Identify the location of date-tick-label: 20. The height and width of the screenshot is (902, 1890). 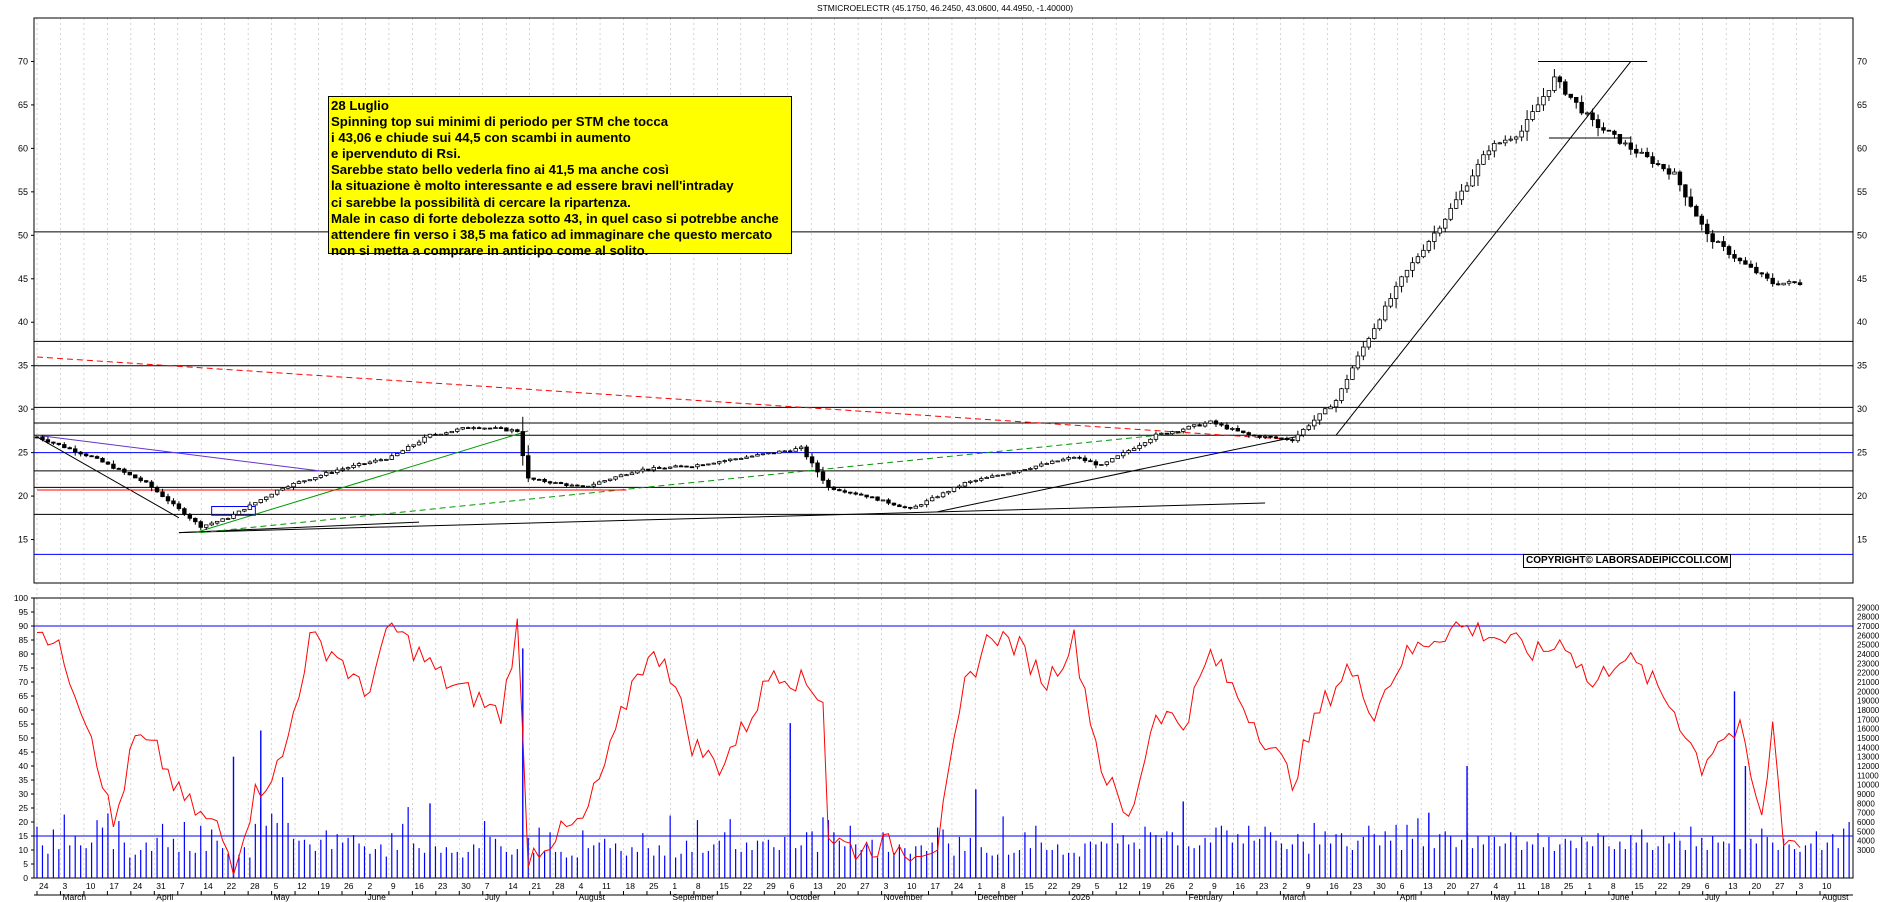
(1757, 886).